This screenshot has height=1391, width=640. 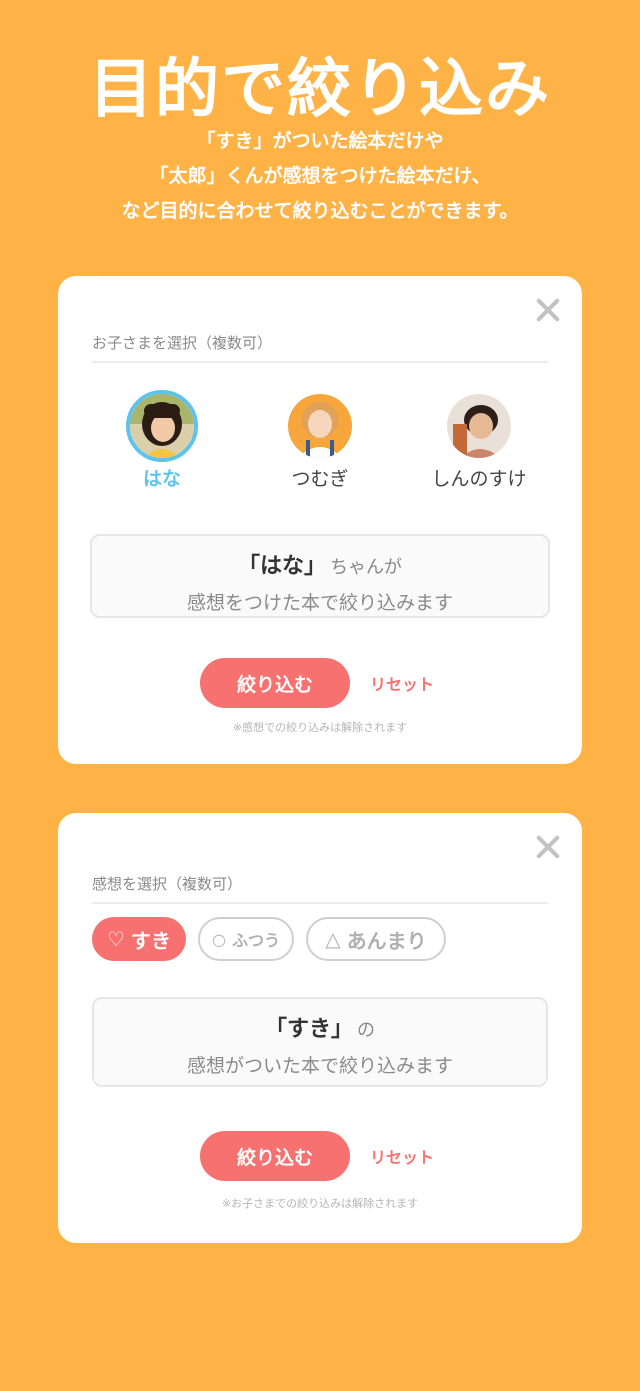 I want to click on child-option-shinnosuke: しんのすけ, so click(x=479, y=440).